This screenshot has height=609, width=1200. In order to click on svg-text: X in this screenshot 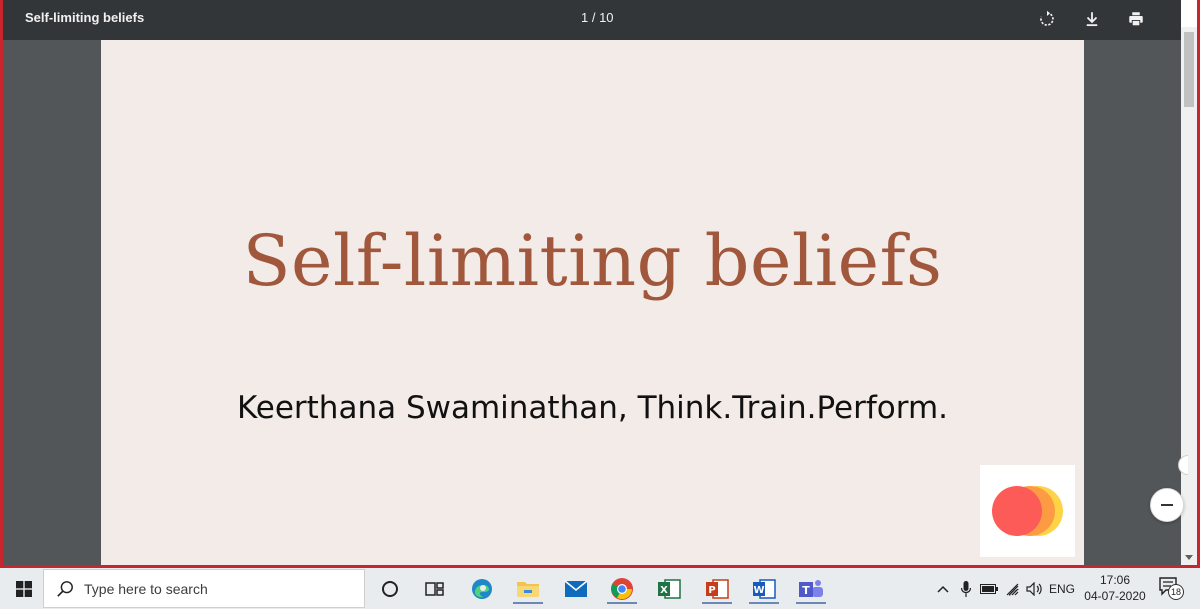, I will do `click(664, 590)`.